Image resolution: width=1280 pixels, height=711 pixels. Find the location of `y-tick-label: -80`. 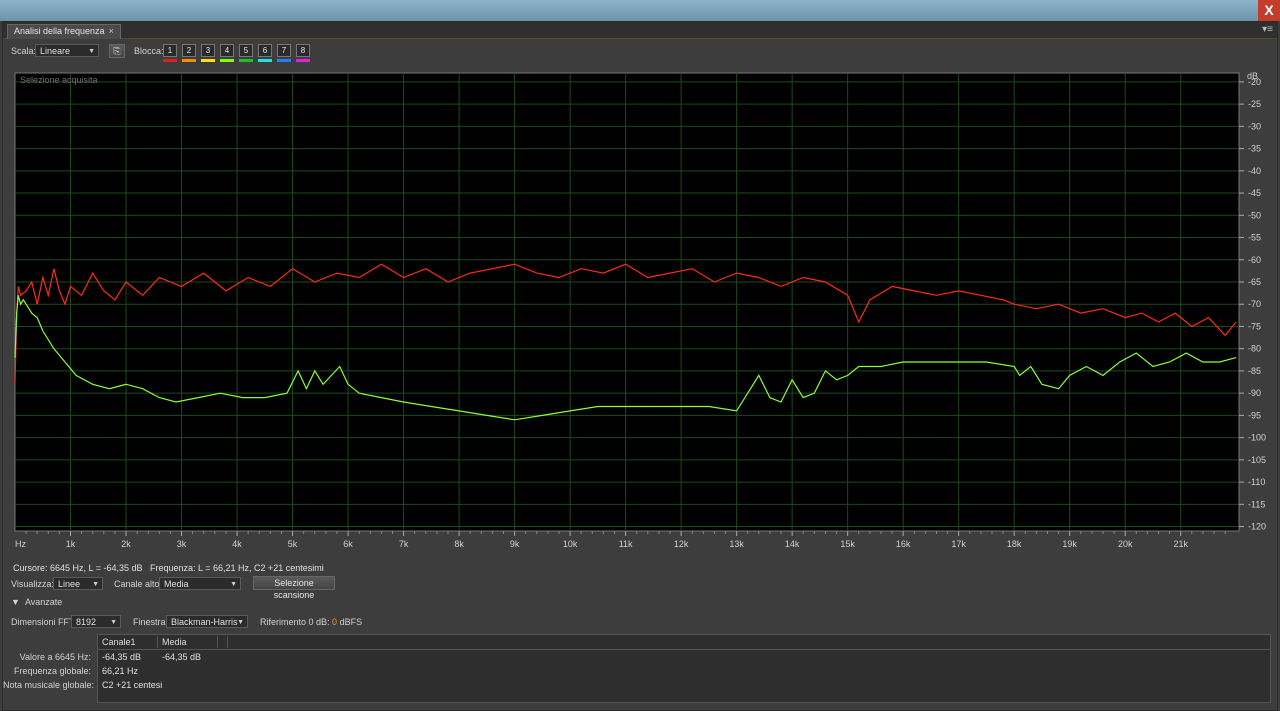

y-tick-label: -80 is located at coordinates (1254, 349).